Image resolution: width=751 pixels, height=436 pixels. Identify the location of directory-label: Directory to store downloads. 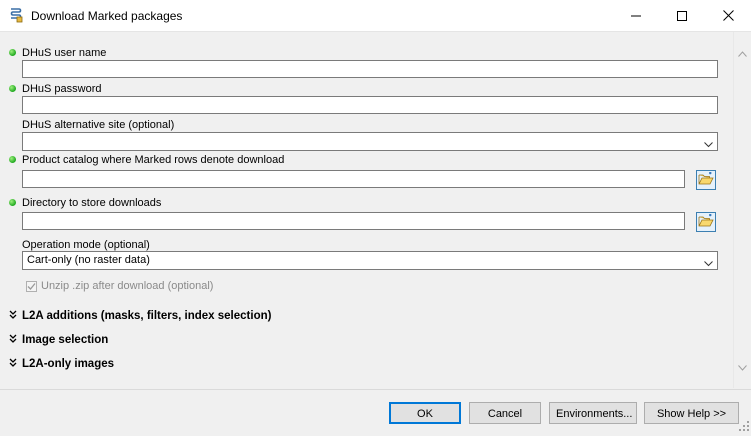
(92, 203).